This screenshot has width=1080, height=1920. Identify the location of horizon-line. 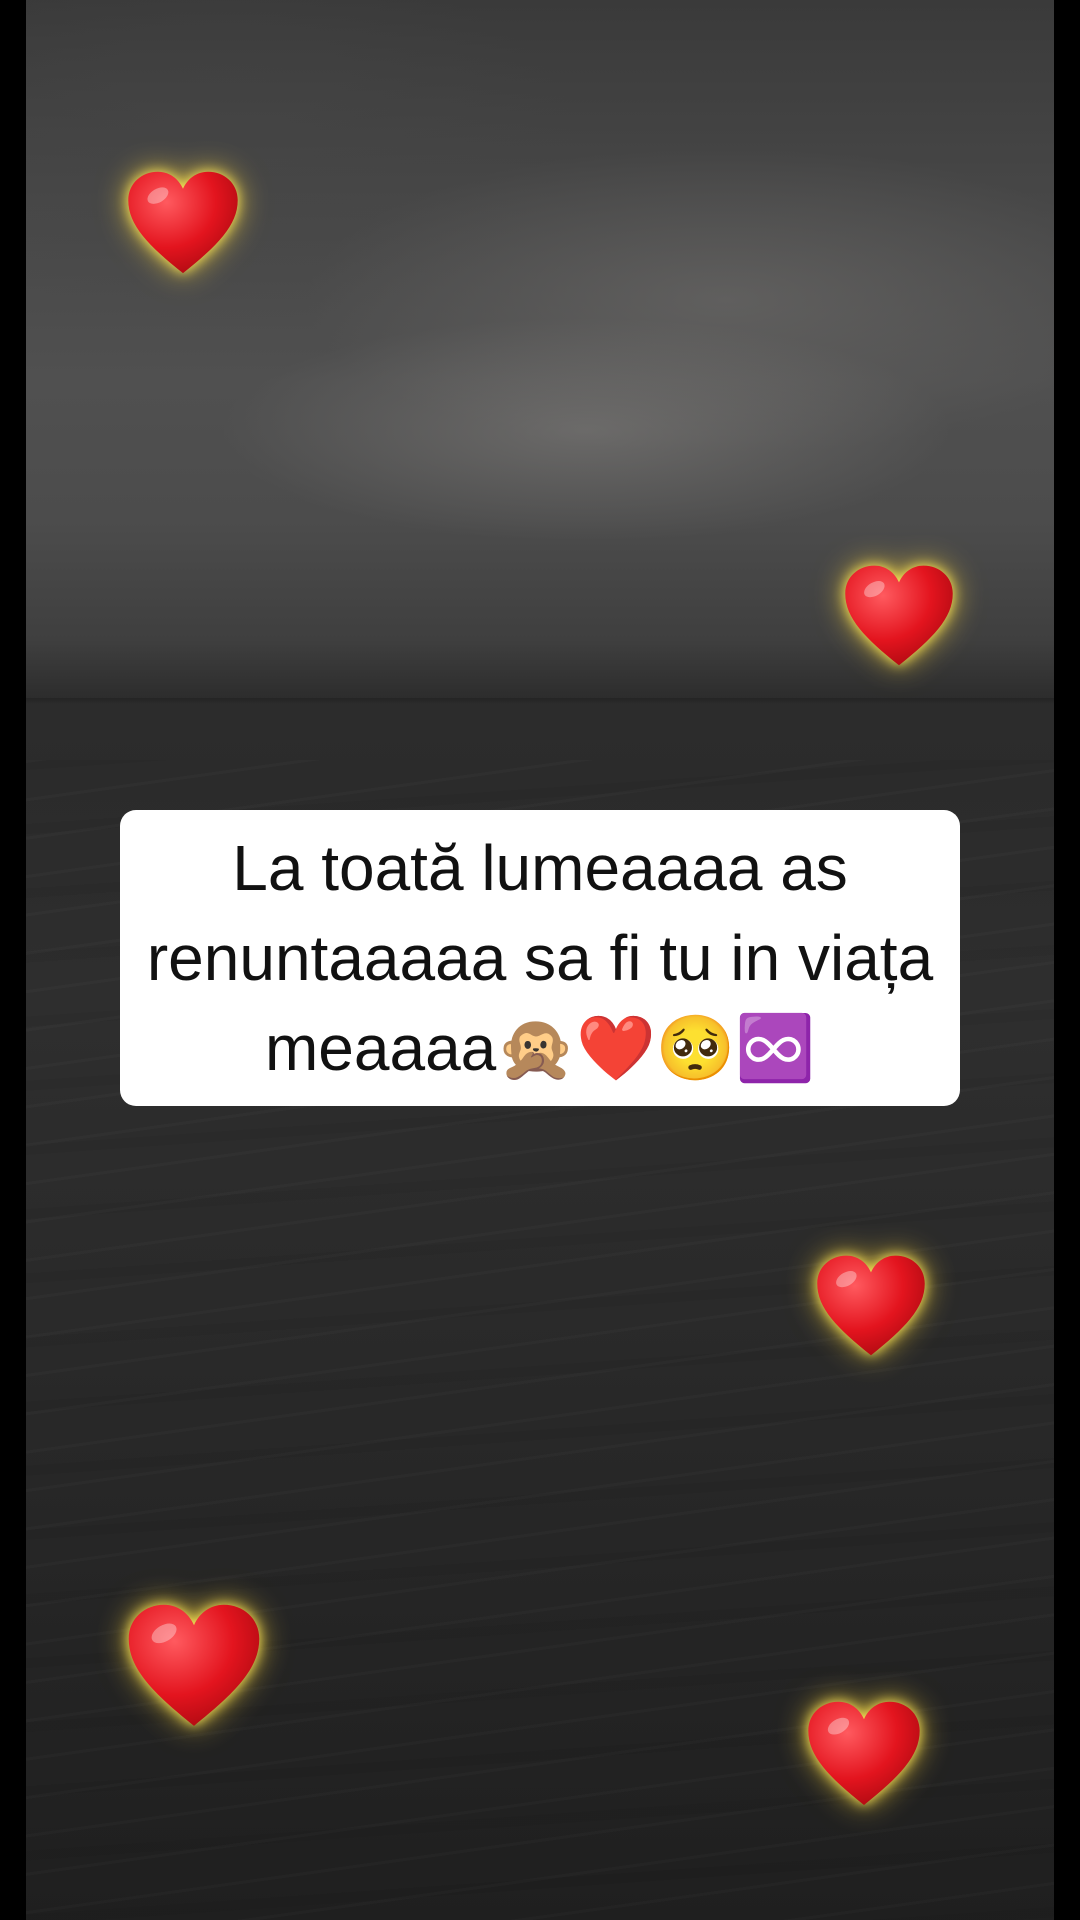
(540, 701).